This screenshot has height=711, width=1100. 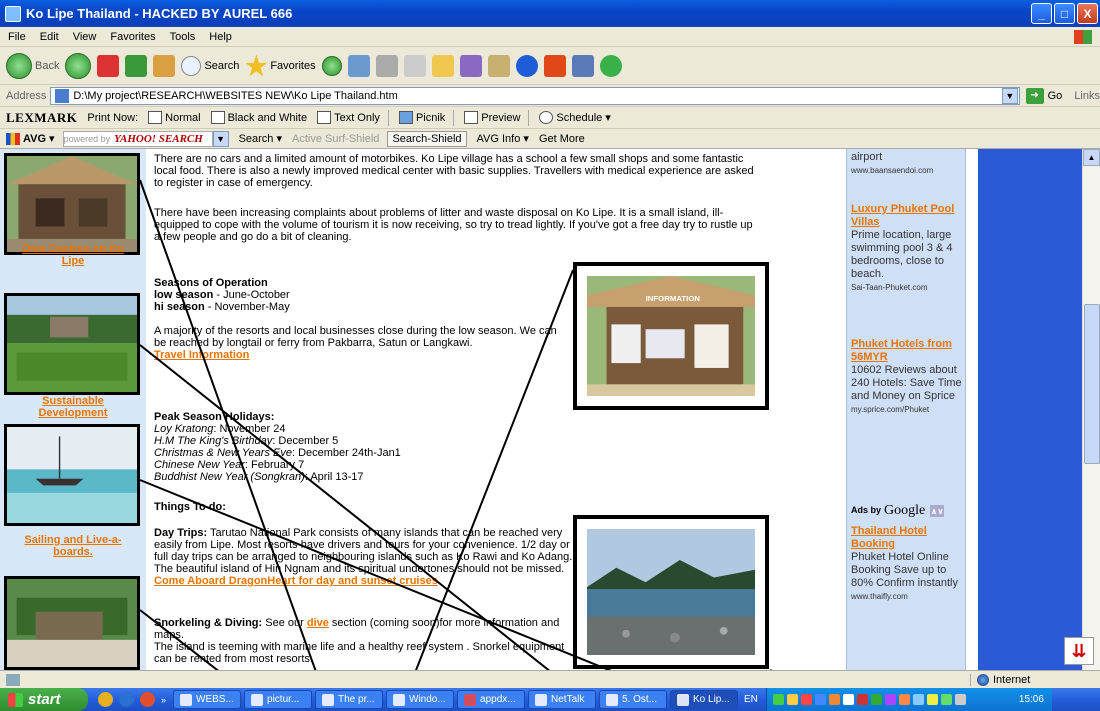 I want to click on stop-button, so click(x=108, y=65).